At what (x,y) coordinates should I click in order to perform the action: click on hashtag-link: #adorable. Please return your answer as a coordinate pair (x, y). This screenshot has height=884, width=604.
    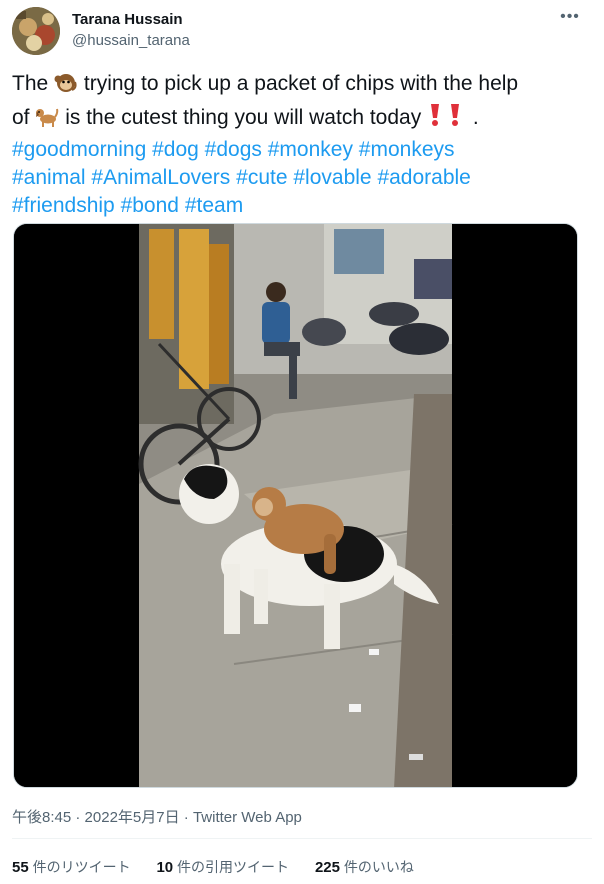
    Looking at the image, I should click on (423, 177).